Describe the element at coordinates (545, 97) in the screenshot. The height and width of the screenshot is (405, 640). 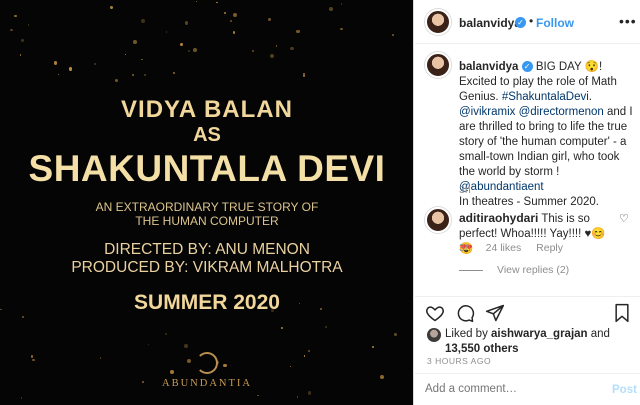
I see `hashtag-link: #ShakuntalaDevi` at that location.